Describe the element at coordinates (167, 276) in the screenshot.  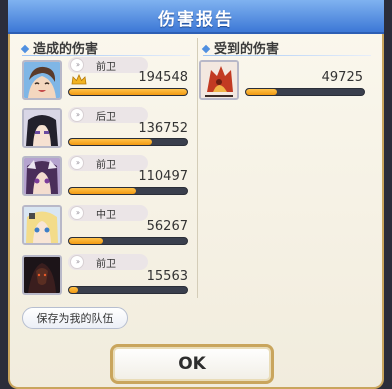
I see `damage-value: 15563` at that location.